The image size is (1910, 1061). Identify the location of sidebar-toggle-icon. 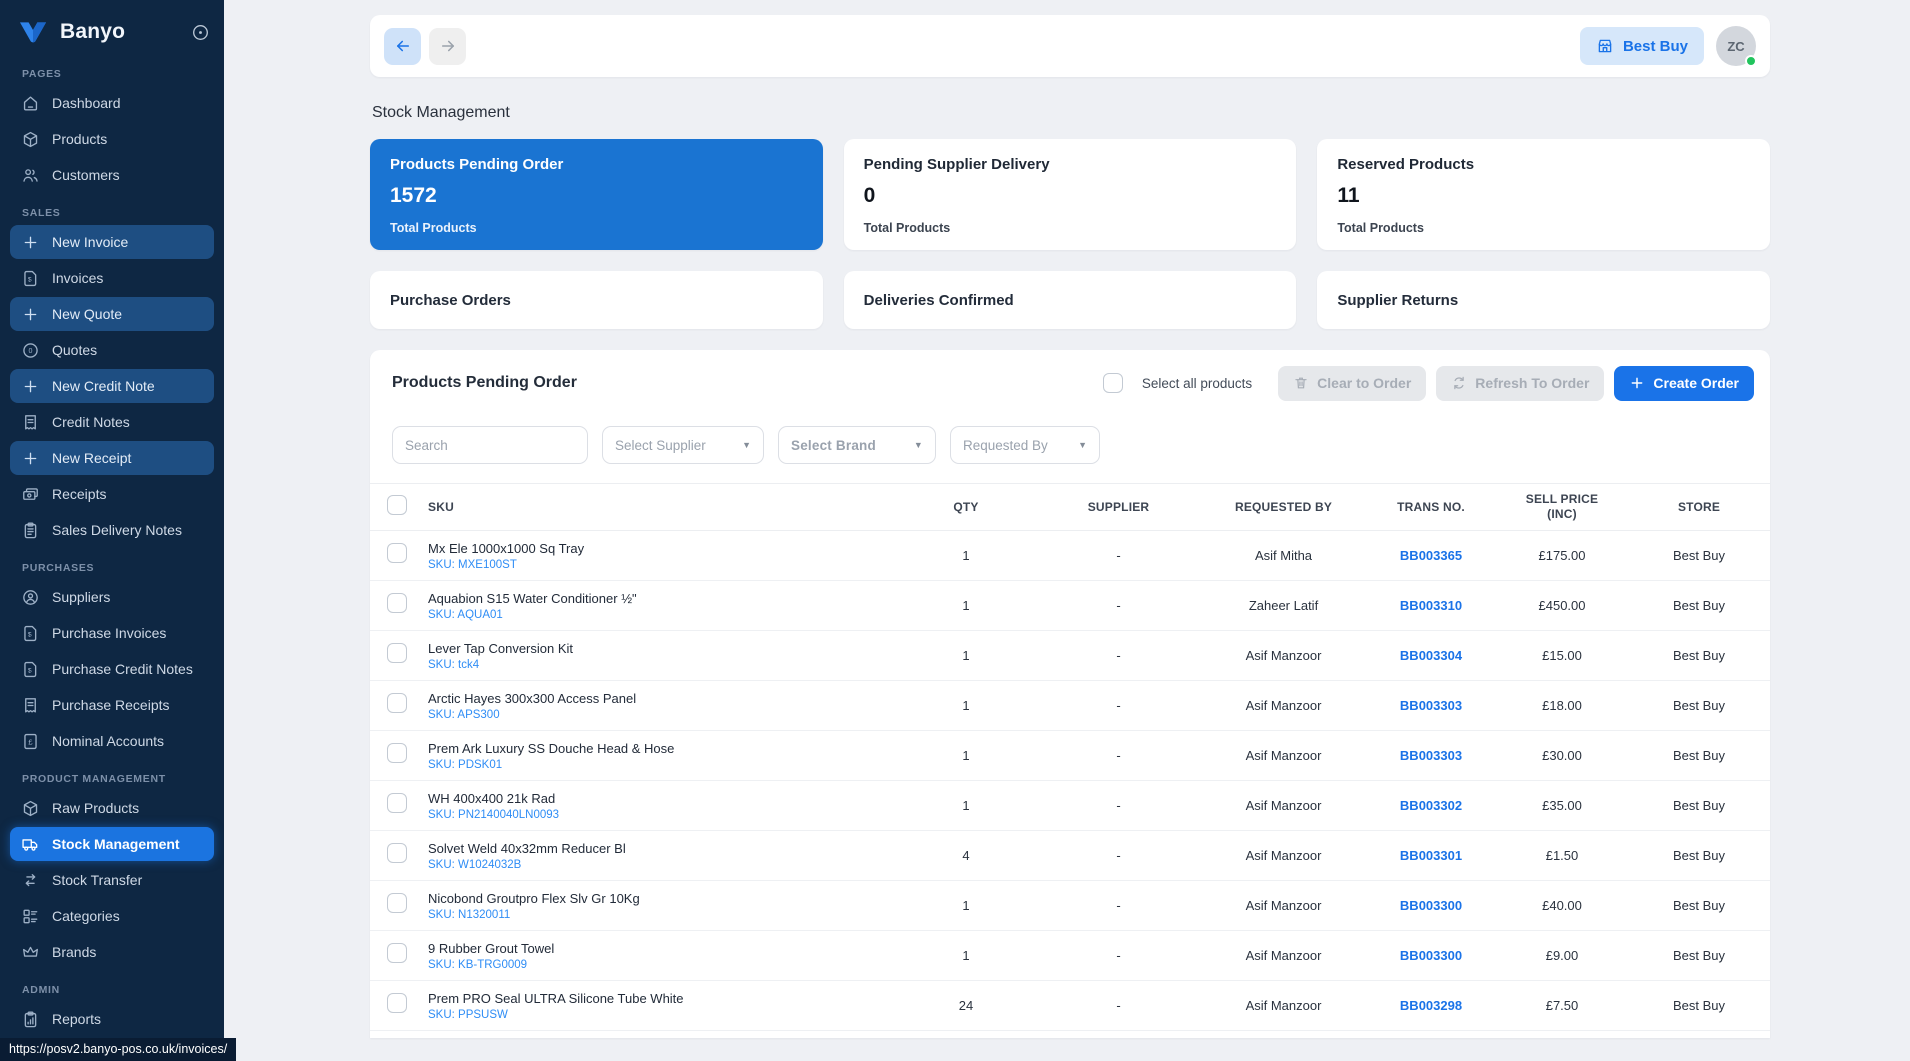
(200, 32).